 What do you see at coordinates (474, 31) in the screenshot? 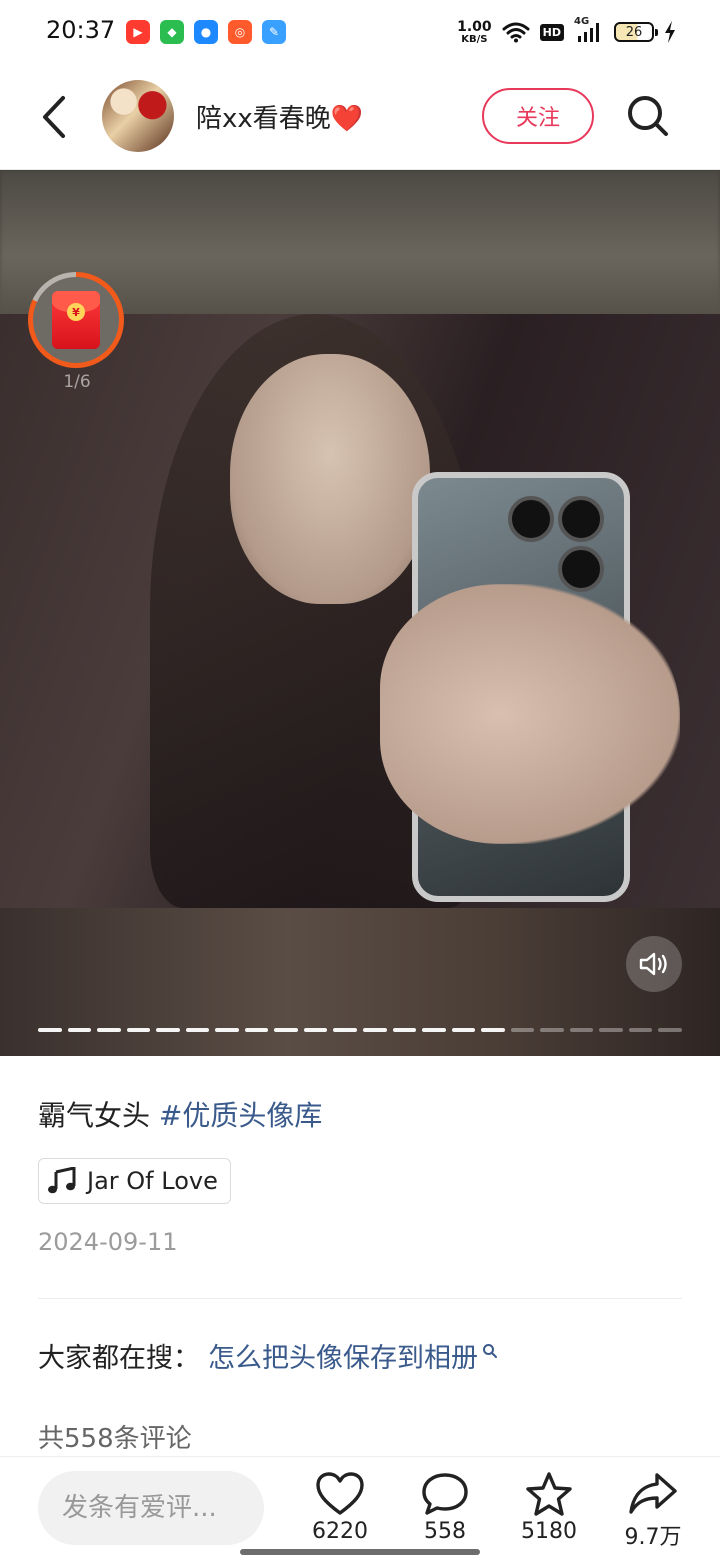
I see `network-speed: 1.00 KB/S` at bounding box center [474, 31].